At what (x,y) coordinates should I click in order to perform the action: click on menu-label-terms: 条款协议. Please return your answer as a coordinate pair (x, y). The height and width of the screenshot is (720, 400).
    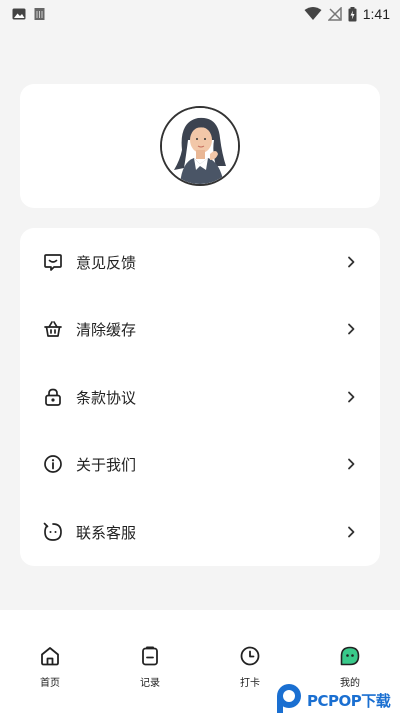
    Looking at the image, I should click on (106, 397).